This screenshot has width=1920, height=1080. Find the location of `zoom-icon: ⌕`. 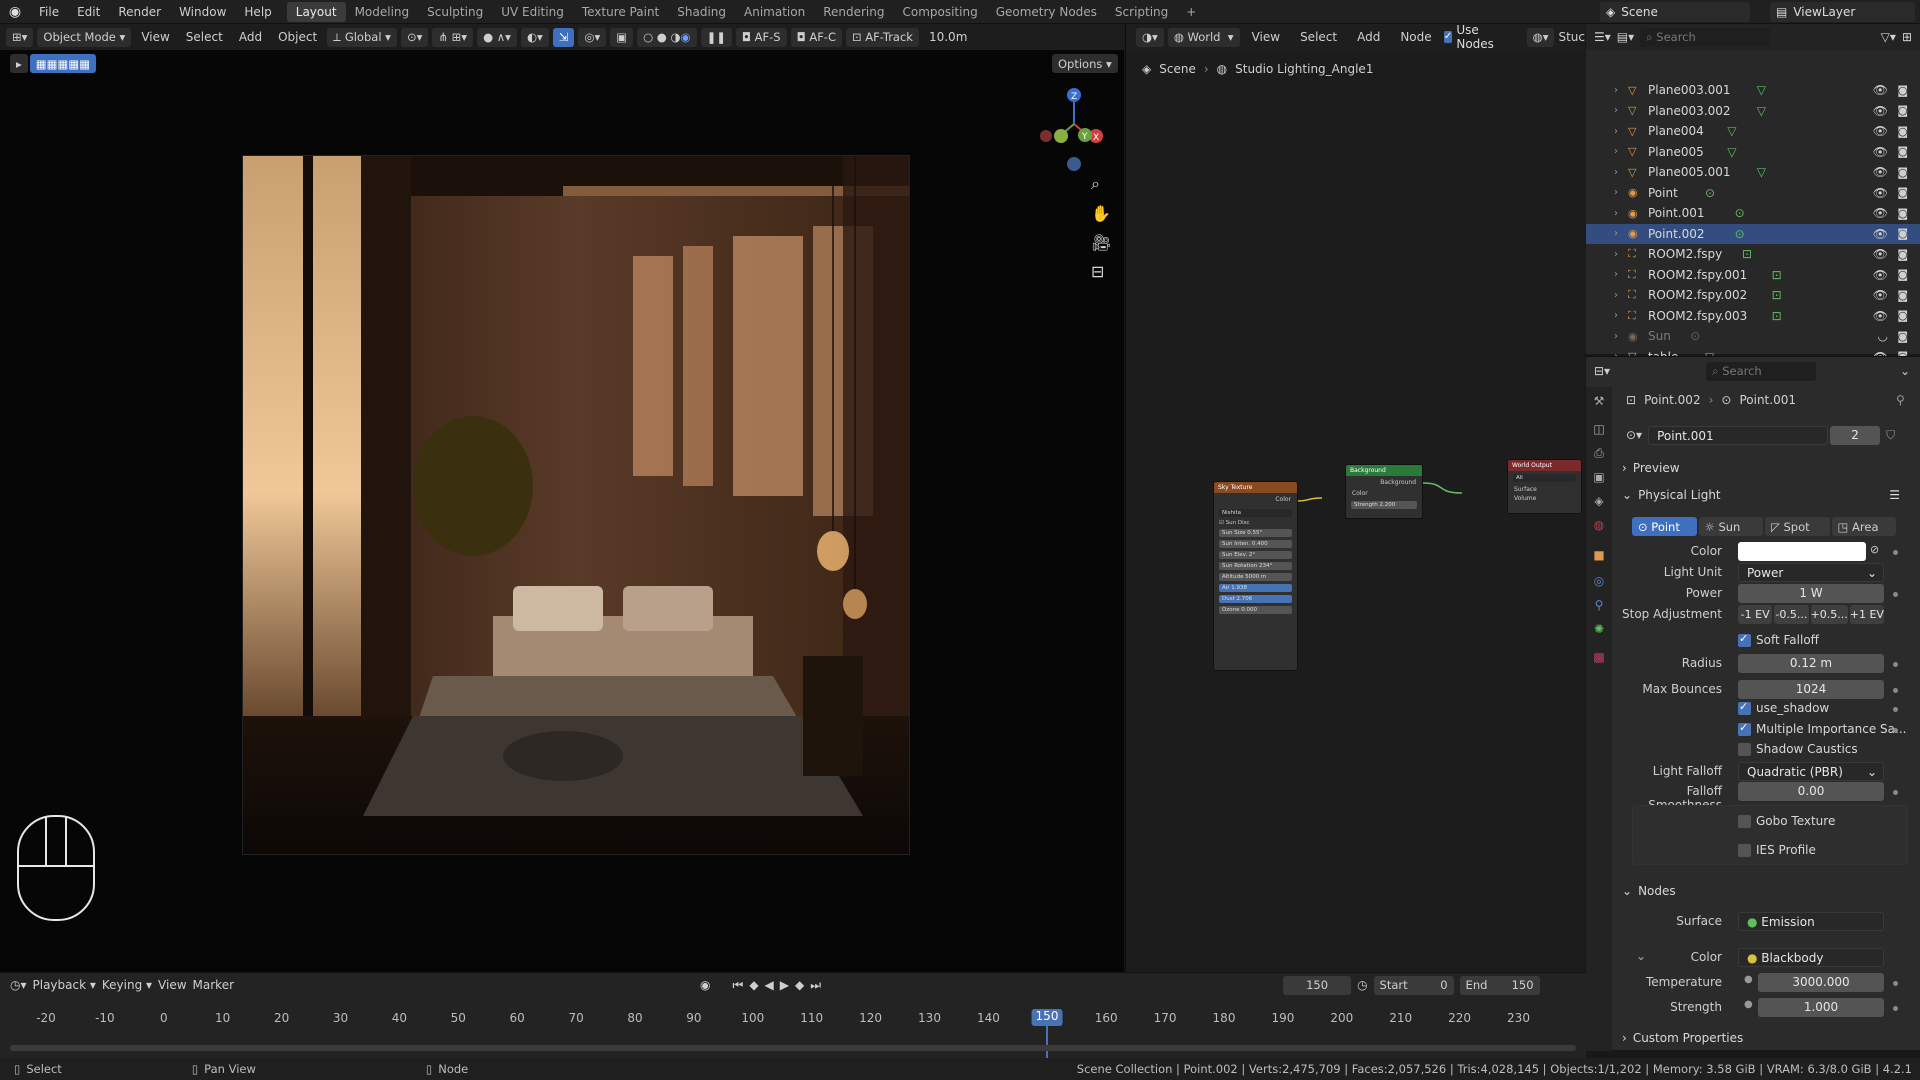

zoom-icon: ⌕ is located at coordinates (1101, 184).